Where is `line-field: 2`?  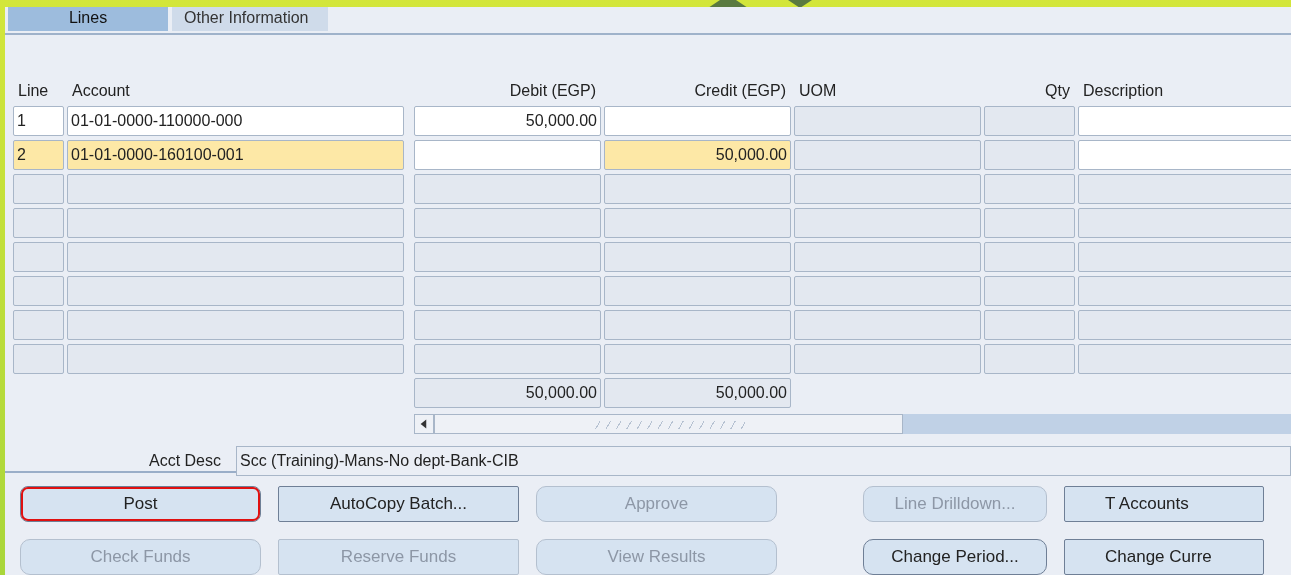 line-field: 2 is located at coordinates (38, 155).